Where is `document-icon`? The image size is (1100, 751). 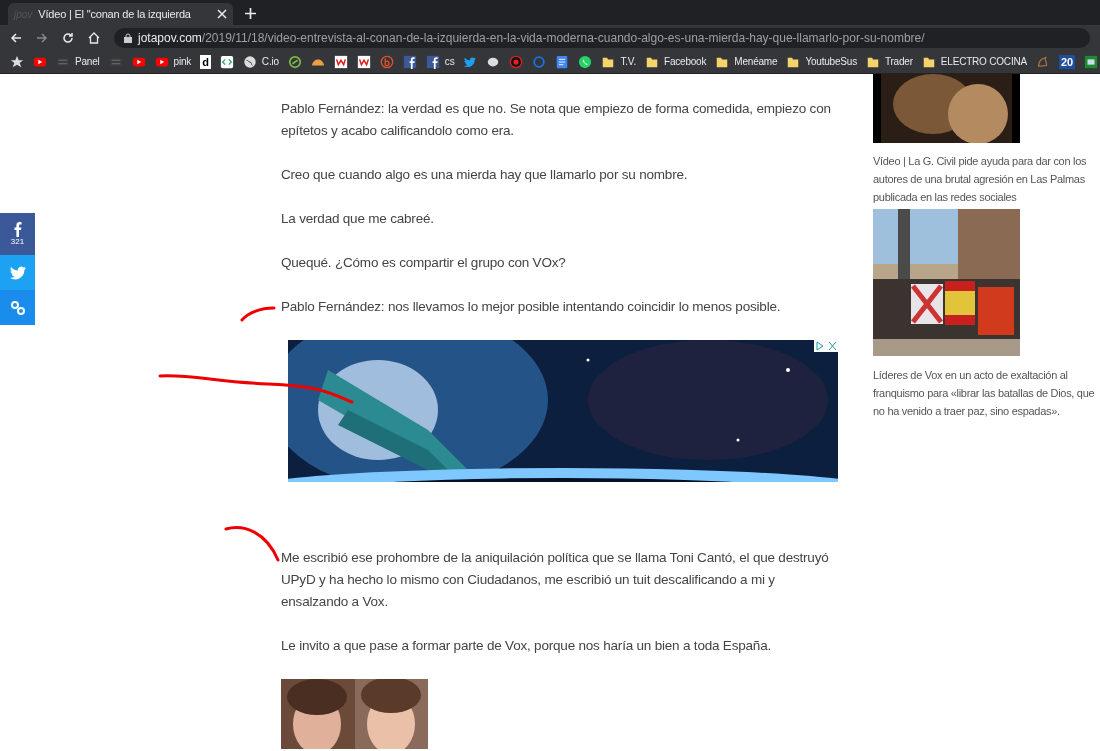 document-icon is located at coordinates (562, 61).